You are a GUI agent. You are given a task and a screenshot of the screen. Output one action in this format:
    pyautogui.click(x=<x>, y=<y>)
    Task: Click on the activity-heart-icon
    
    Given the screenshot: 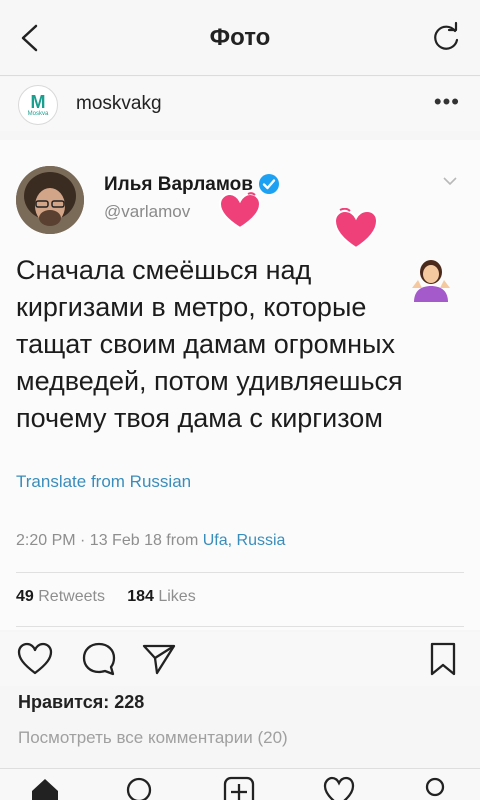 What is the action you would take?
    pyautogui.click(x=339, y=787)
    